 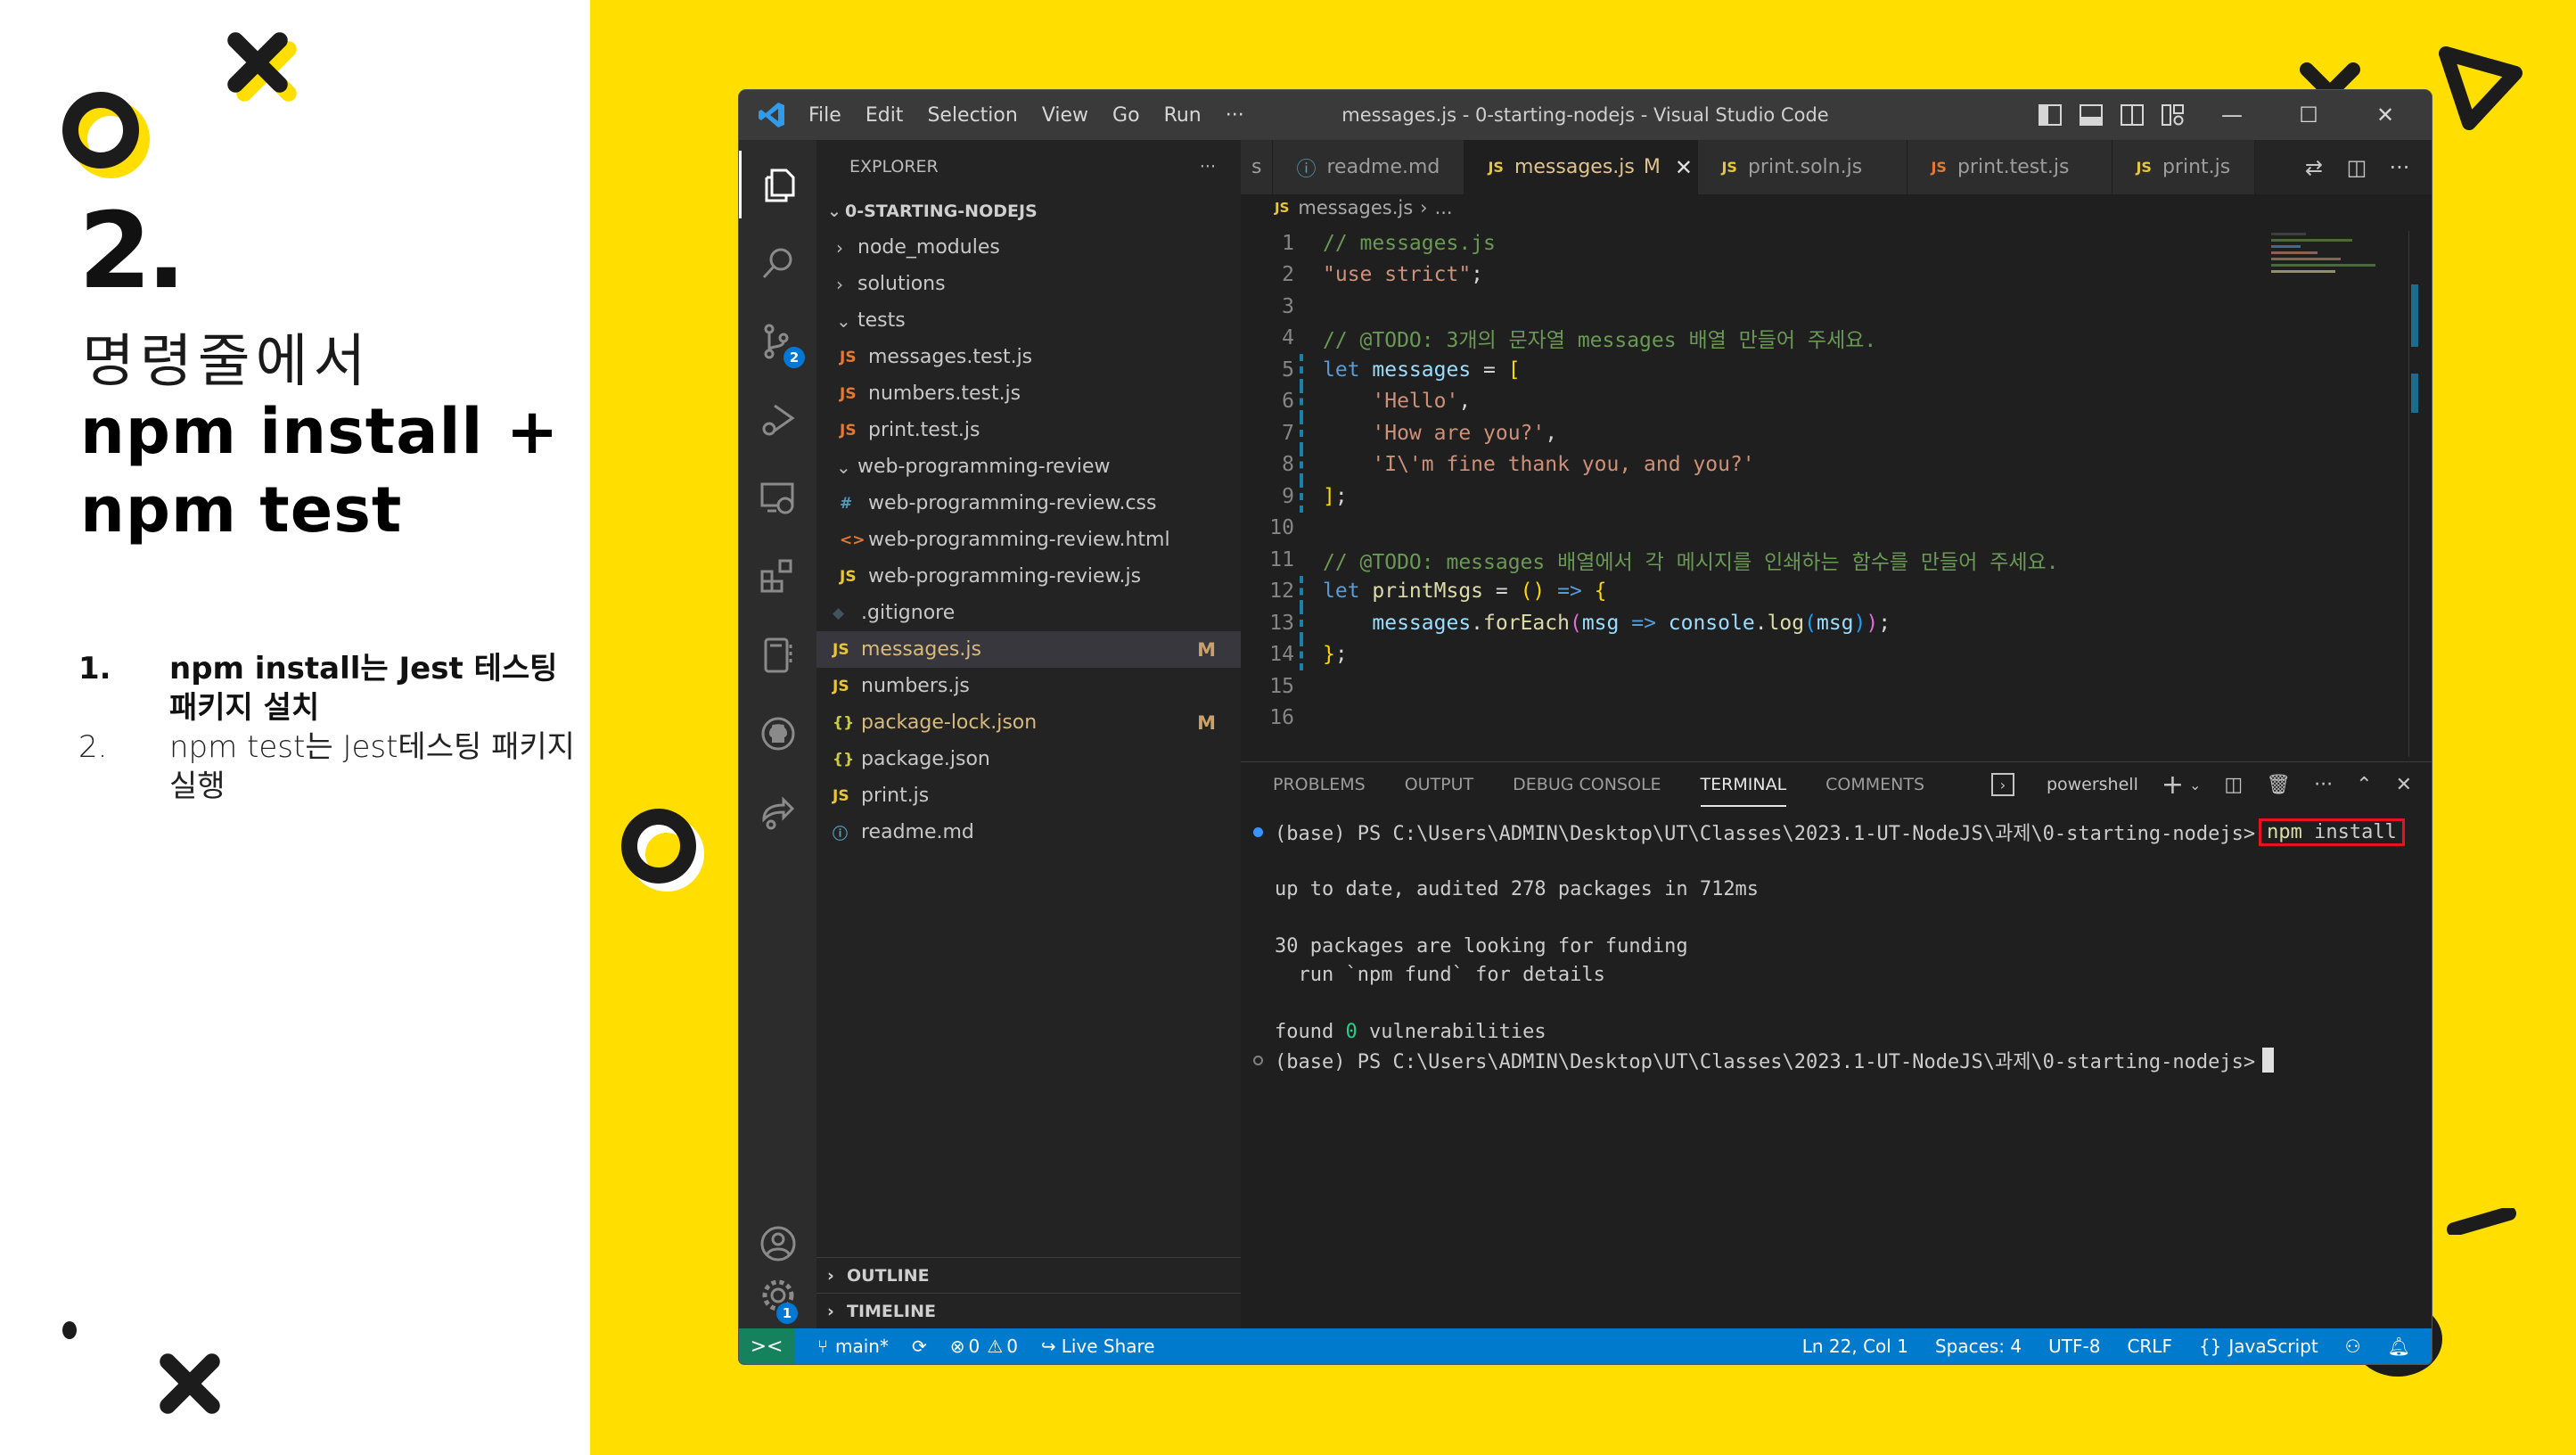 What do you see at coordinates (824, 115) in the screenshot?
I see `menu-file: File` at bounding box center [824, 115].